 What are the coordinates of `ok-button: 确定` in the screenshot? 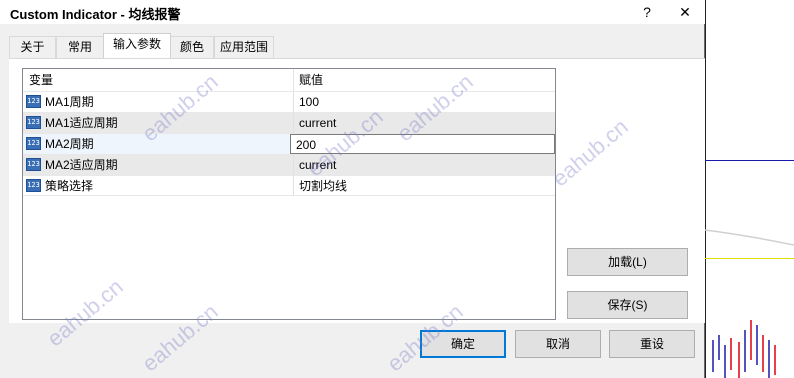 It's located at (463, 344).